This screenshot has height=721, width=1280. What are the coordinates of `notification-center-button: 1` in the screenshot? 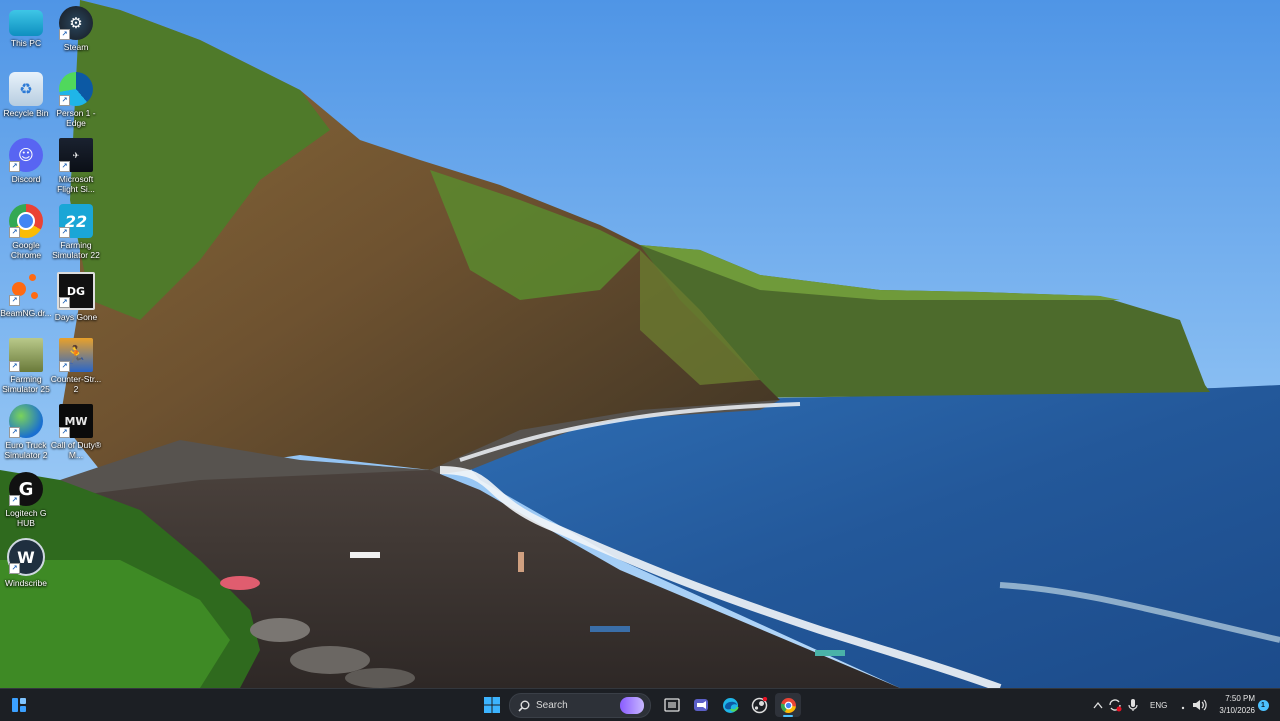 It's located at (1263, 705).